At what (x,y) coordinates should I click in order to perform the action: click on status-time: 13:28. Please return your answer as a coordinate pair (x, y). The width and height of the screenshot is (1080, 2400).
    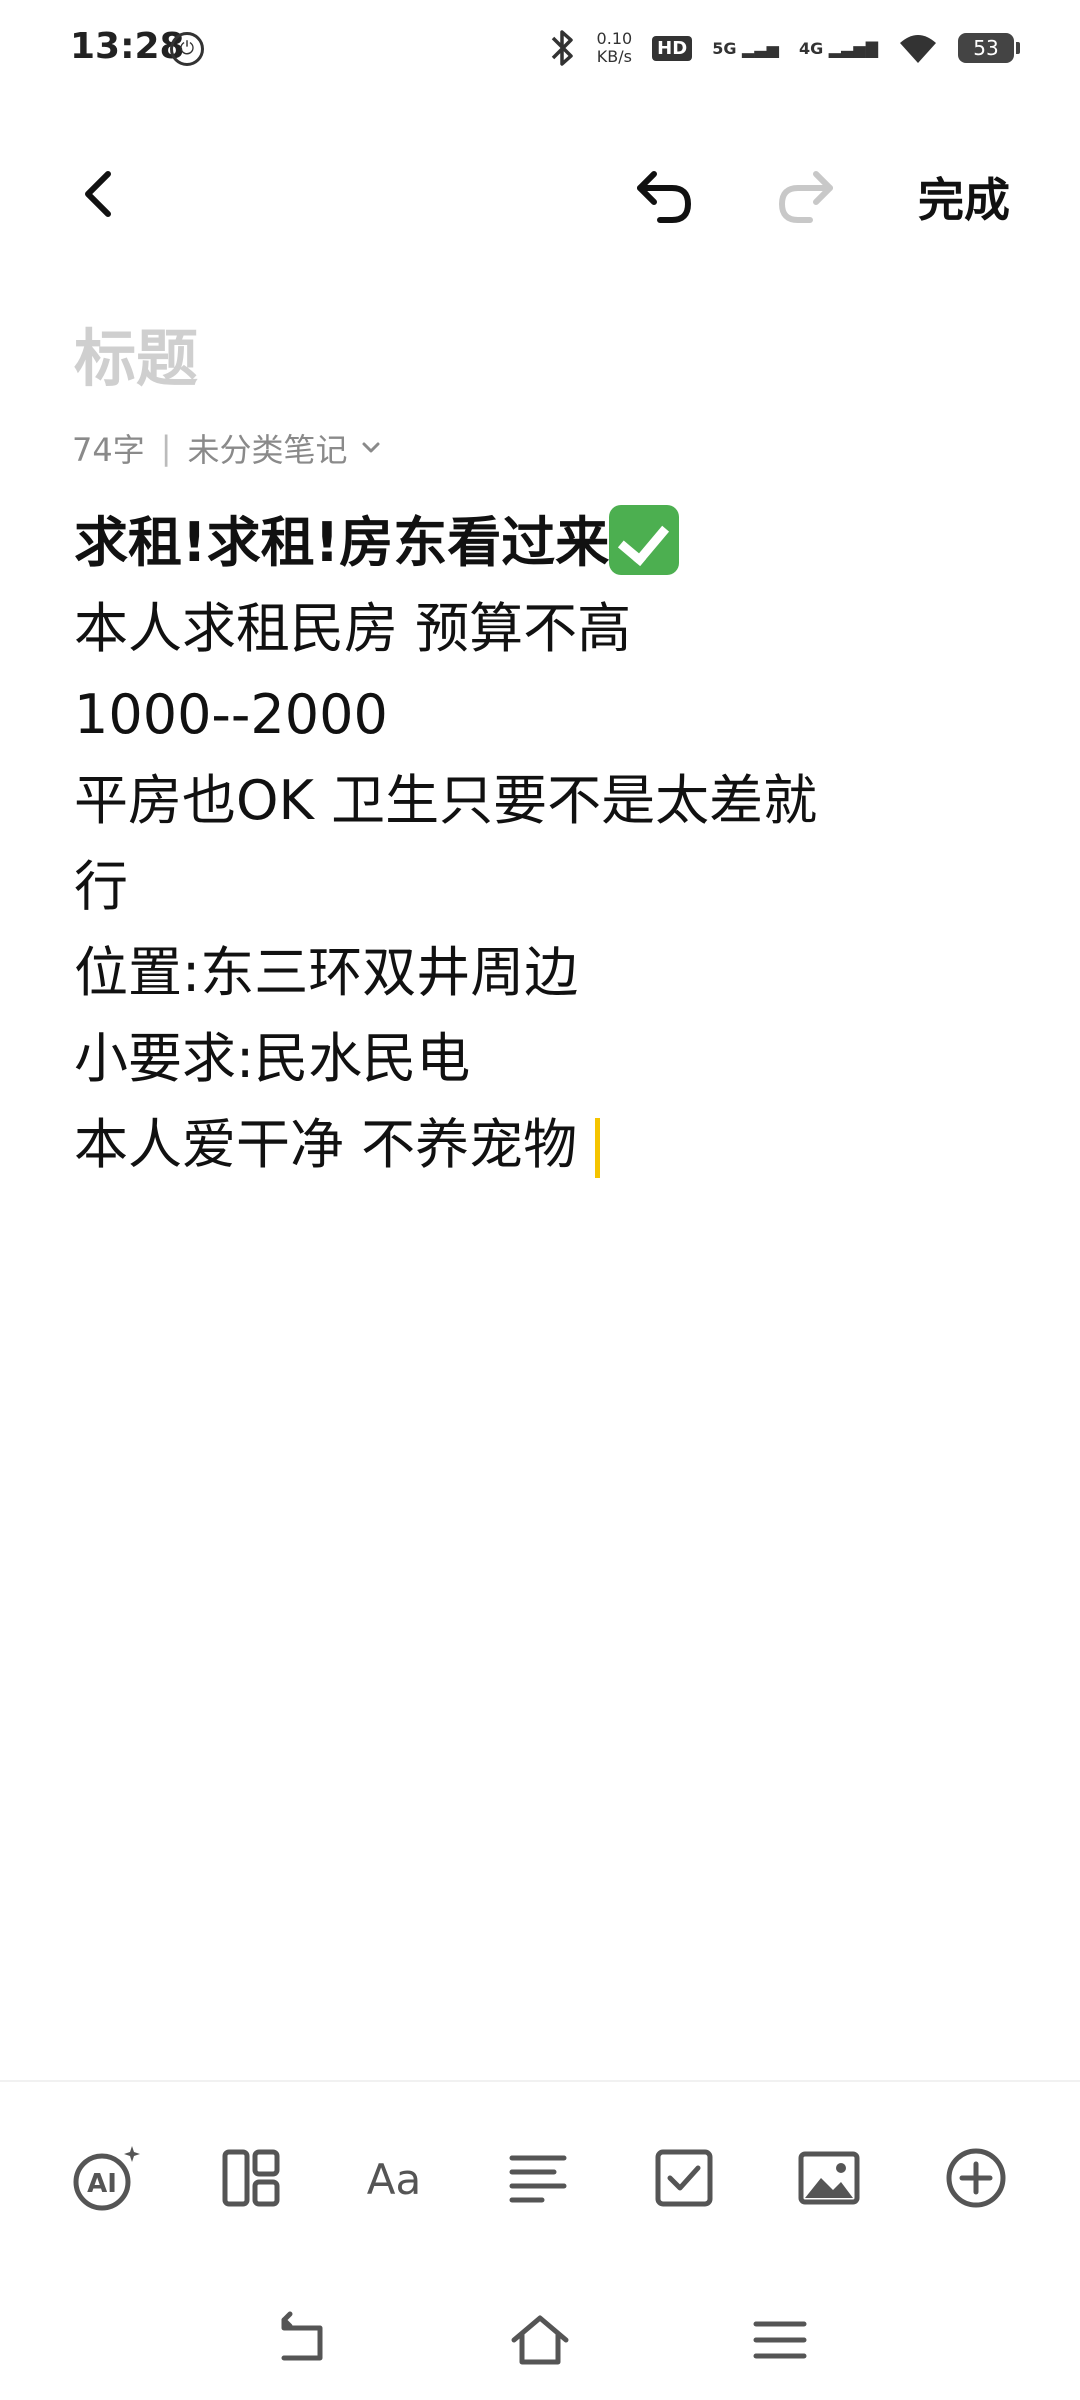
    Looking at the image, I should click on (127, 46).